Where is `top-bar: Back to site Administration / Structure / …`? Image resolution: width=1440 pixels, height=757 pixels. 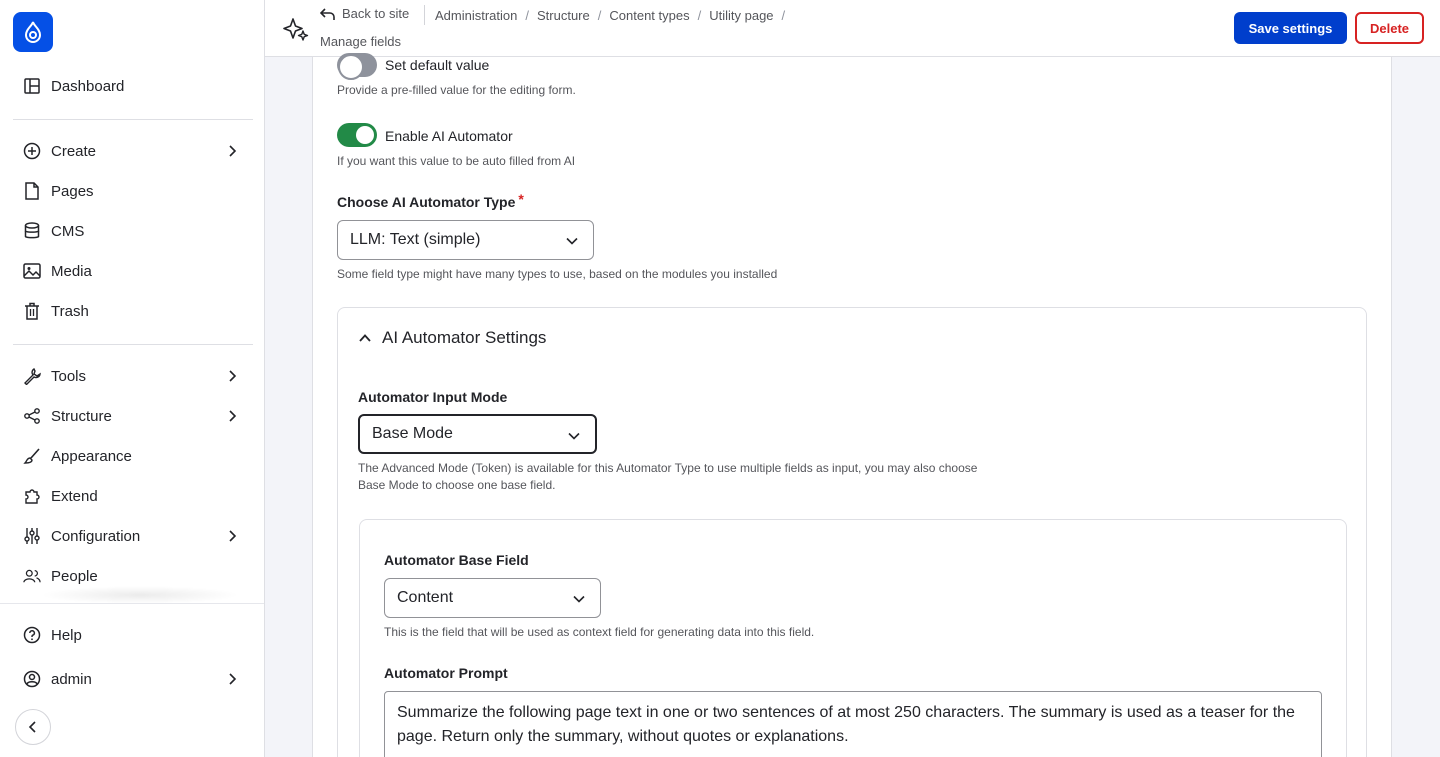
top-bar: Back to site Administration / Structure / … is located at coordinates (852, 28).